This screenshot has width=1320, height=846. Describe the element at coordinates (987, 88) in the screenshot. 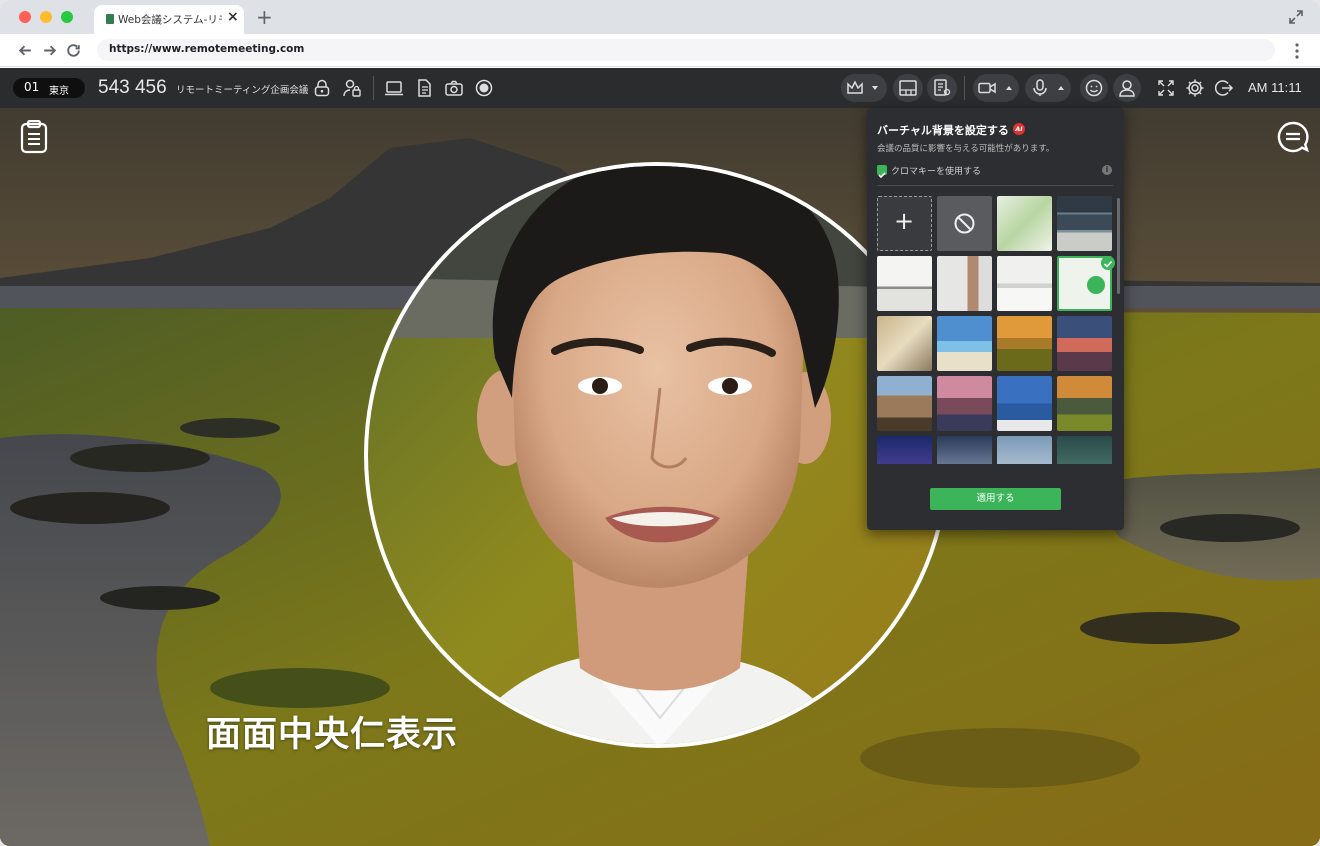

I see `video-camera-icon` at that location.